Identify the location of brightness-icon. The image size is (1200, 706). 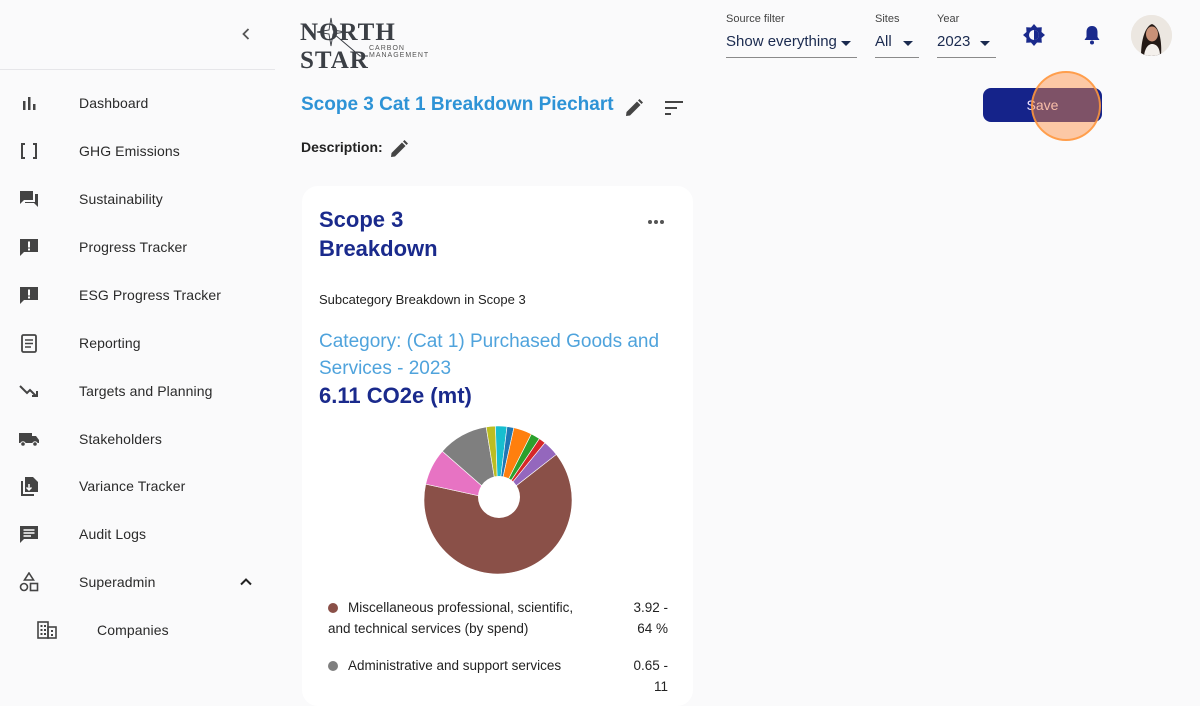
(1034, 35).